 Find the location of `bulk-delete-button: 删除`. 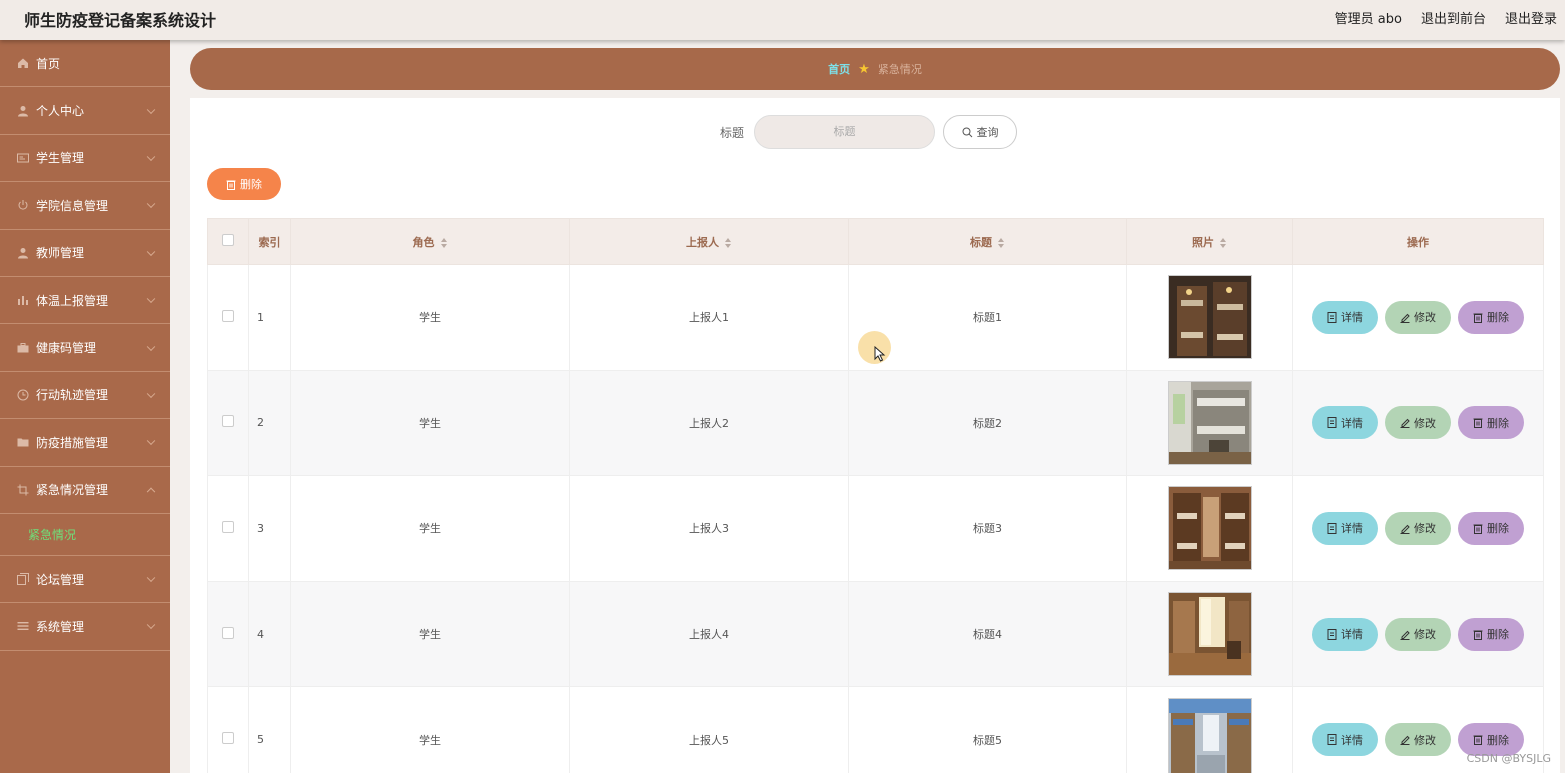

bulk-delete-button: 删除 is located at coordinates (244, 184).